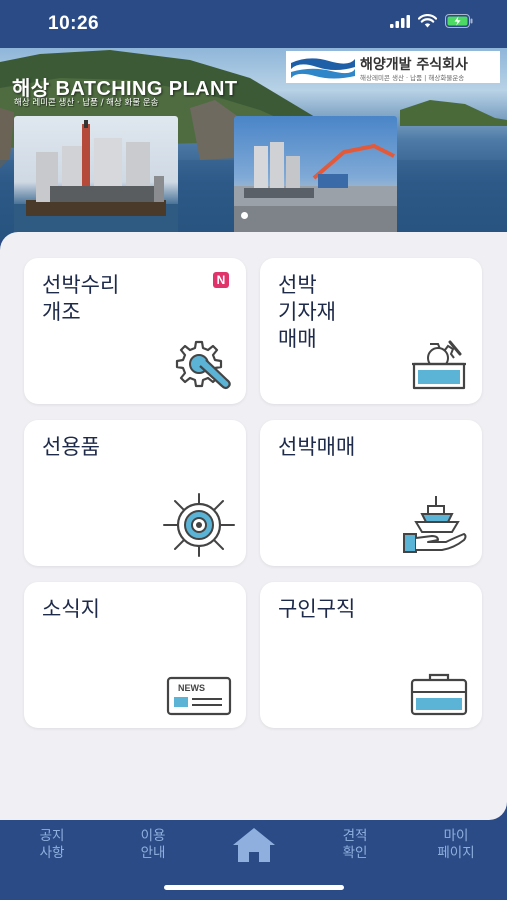 The image size is (507, 900). Describe the element at coordinates (153, 845) in the screenshot. I see `nav-guide: 이용 안내` at that location.